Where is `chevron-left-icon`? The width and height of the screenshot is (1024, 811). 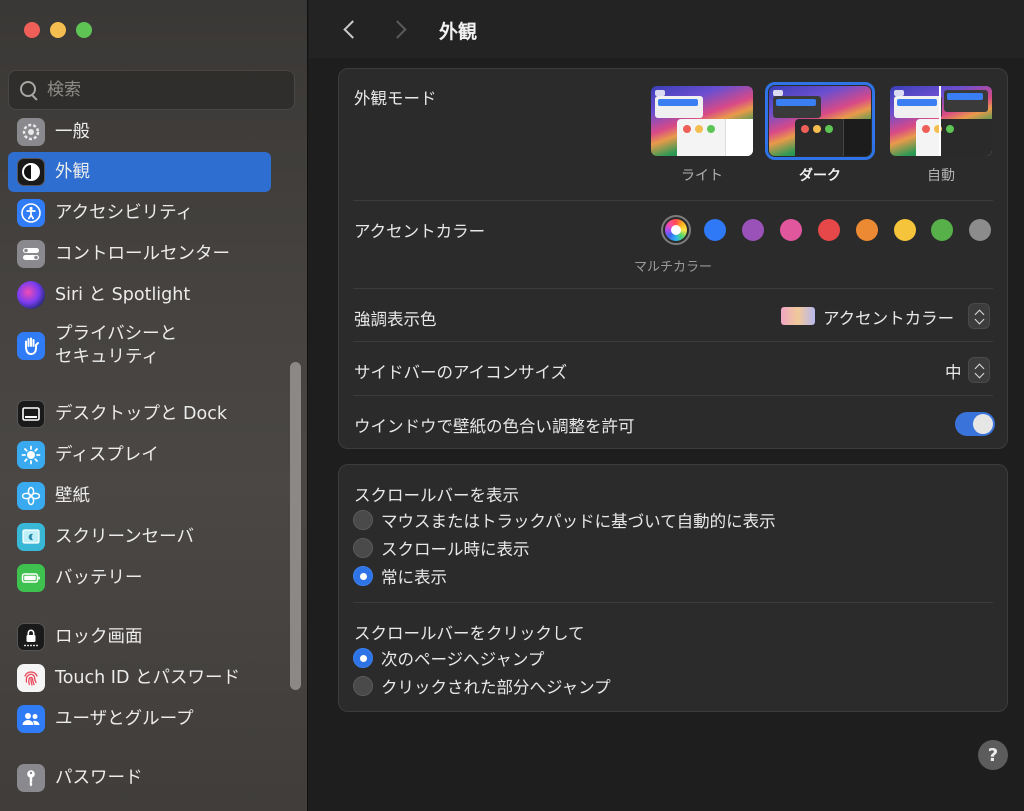 chevron-left-icon is located at coordinates (352, 29).